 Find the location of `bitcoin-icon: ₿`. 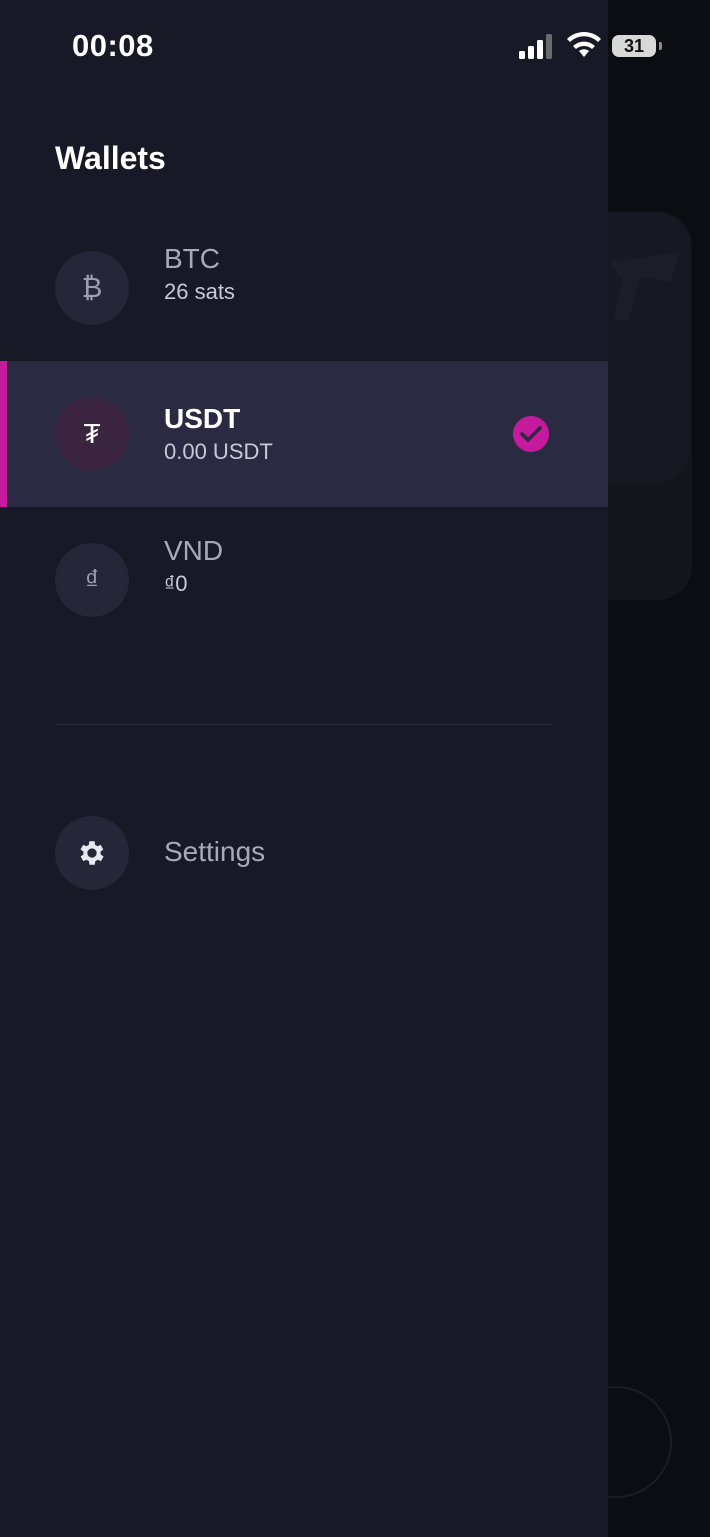

bitcoin-icon: ₿ is located at coordinates (92, 288).